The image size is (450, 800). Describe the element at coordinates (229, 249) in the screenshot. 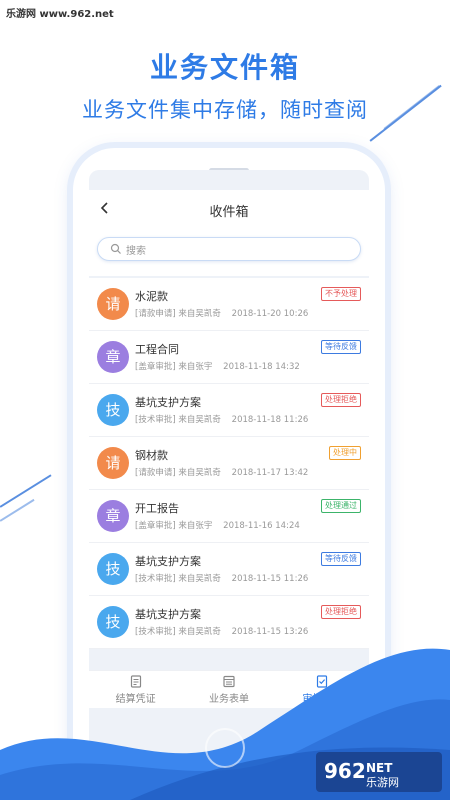

I see `search-input: 搜索` at that location.